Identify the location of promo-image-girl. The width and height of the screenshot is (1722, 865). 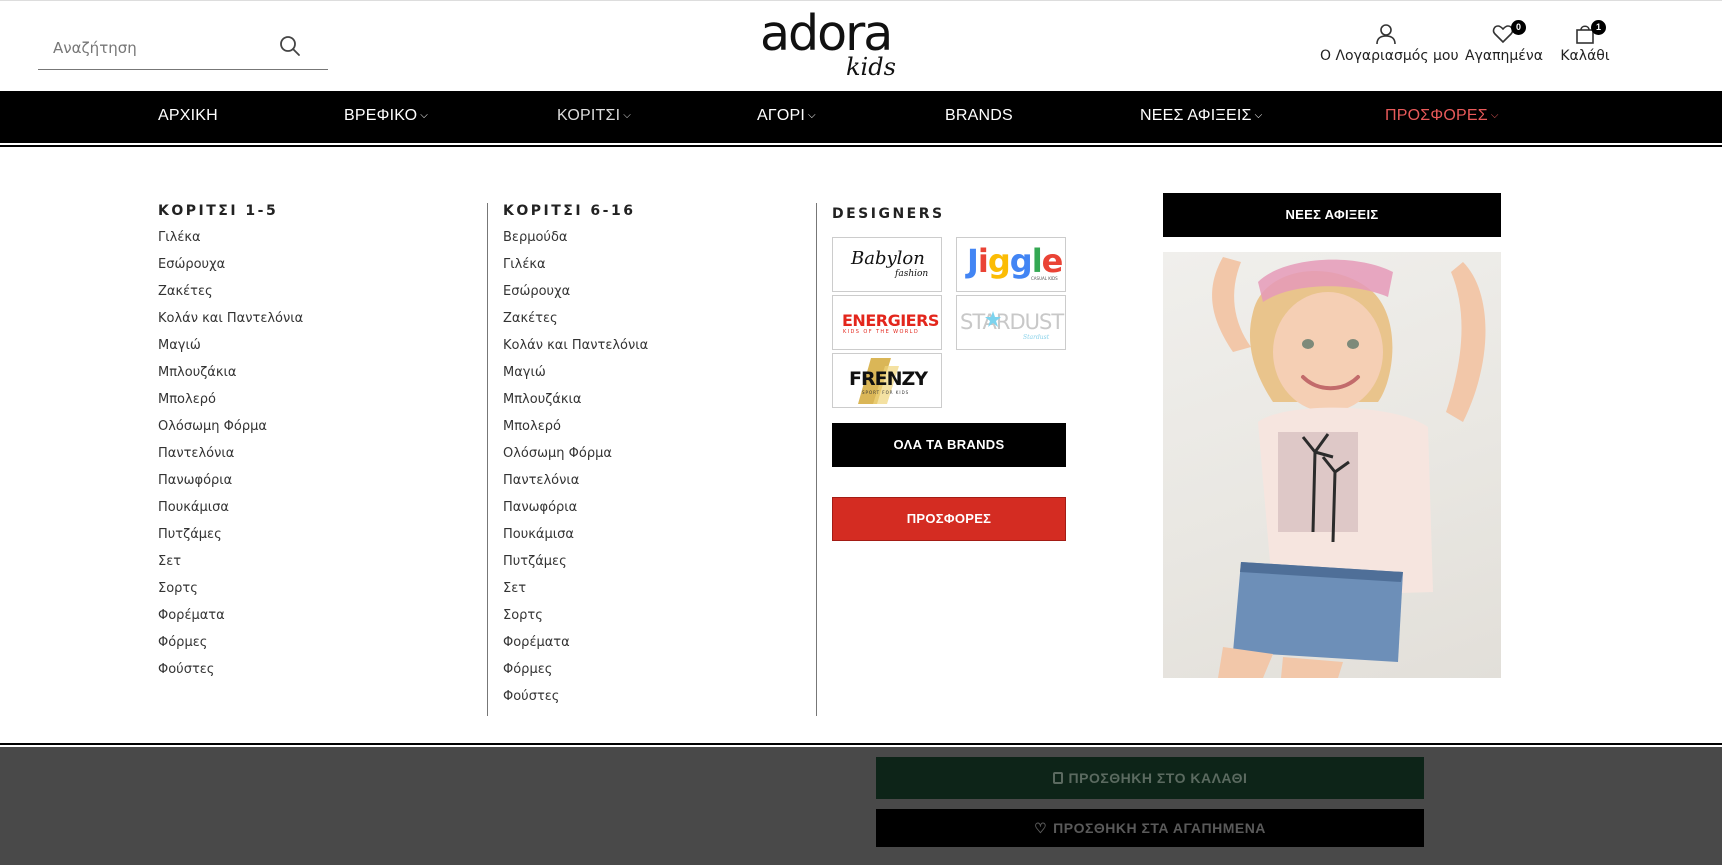
(1332, 465).